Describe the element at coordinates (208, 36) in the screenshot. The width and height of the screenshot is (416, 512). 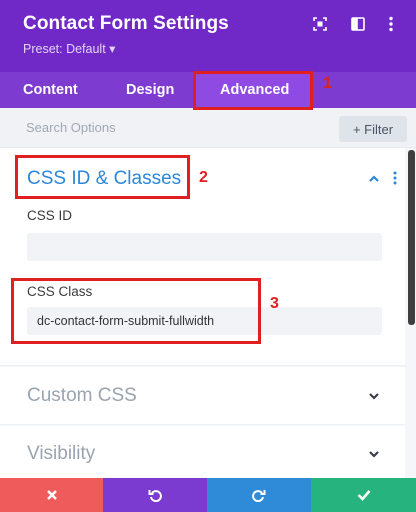
I see `modal-header: Contact Form Settings Preset: Default ▾` at that location.